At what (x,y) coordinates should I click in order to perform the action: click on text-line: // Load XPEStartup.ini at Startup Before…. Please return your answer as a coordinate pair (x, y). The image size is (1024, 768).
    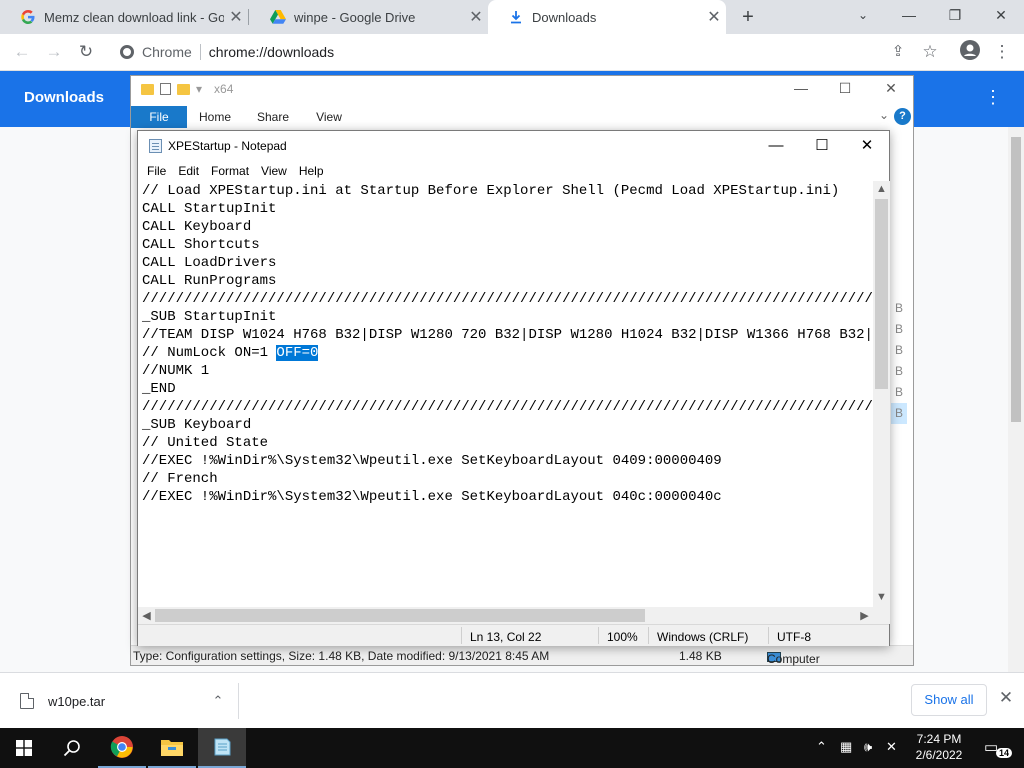
    Looking at the image, I should click on (491, 191).